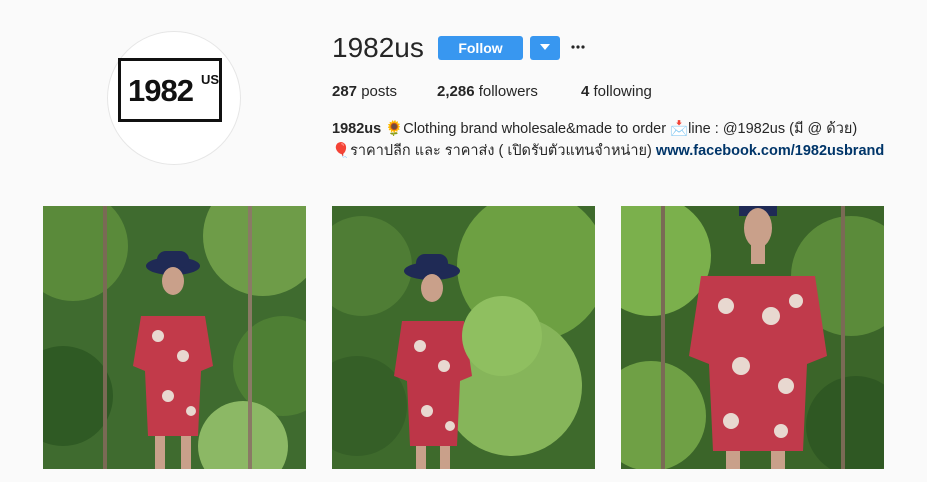 The image size is (927, 482). I want to click on chevron-down-icon, so click(545, 47).